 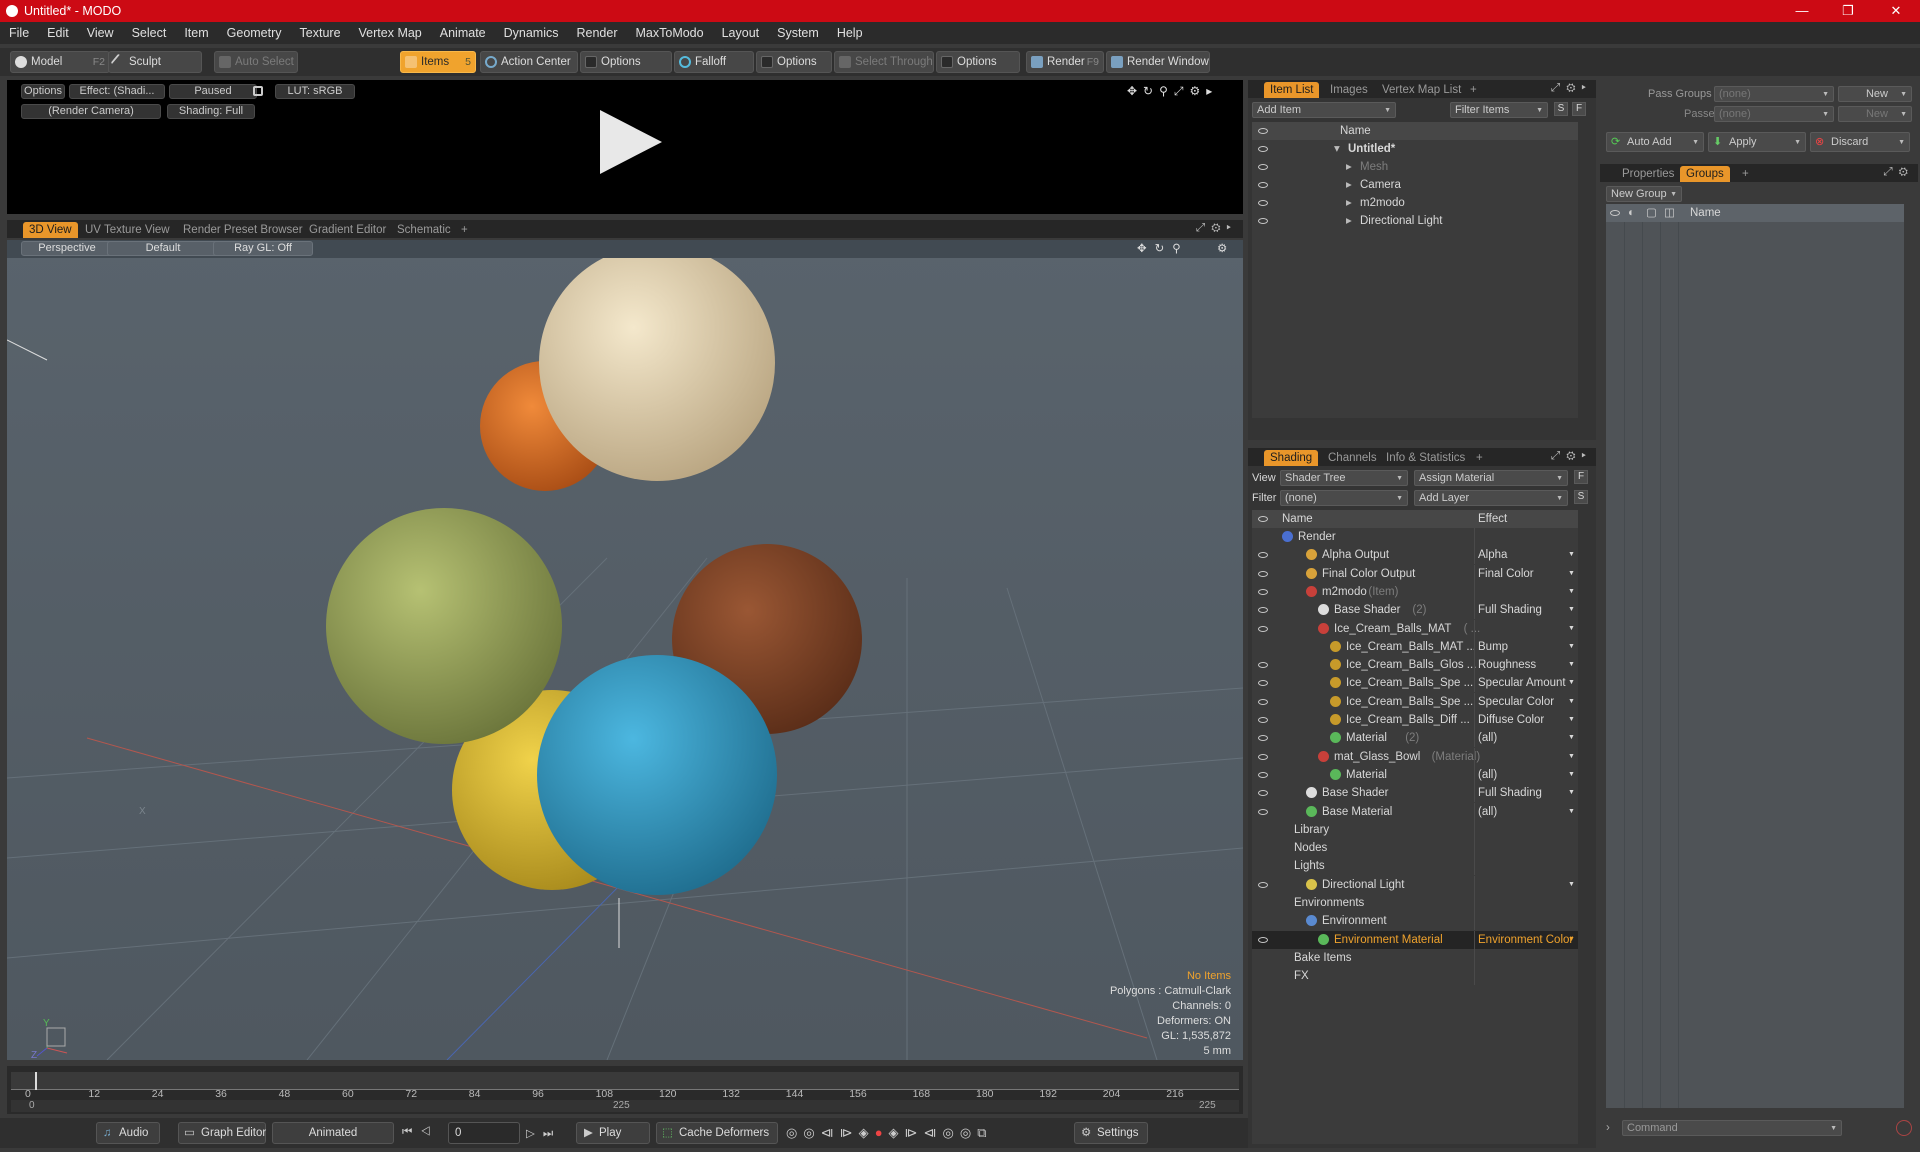 I want to click on menu-render: Render, so click(x=597, y=33).